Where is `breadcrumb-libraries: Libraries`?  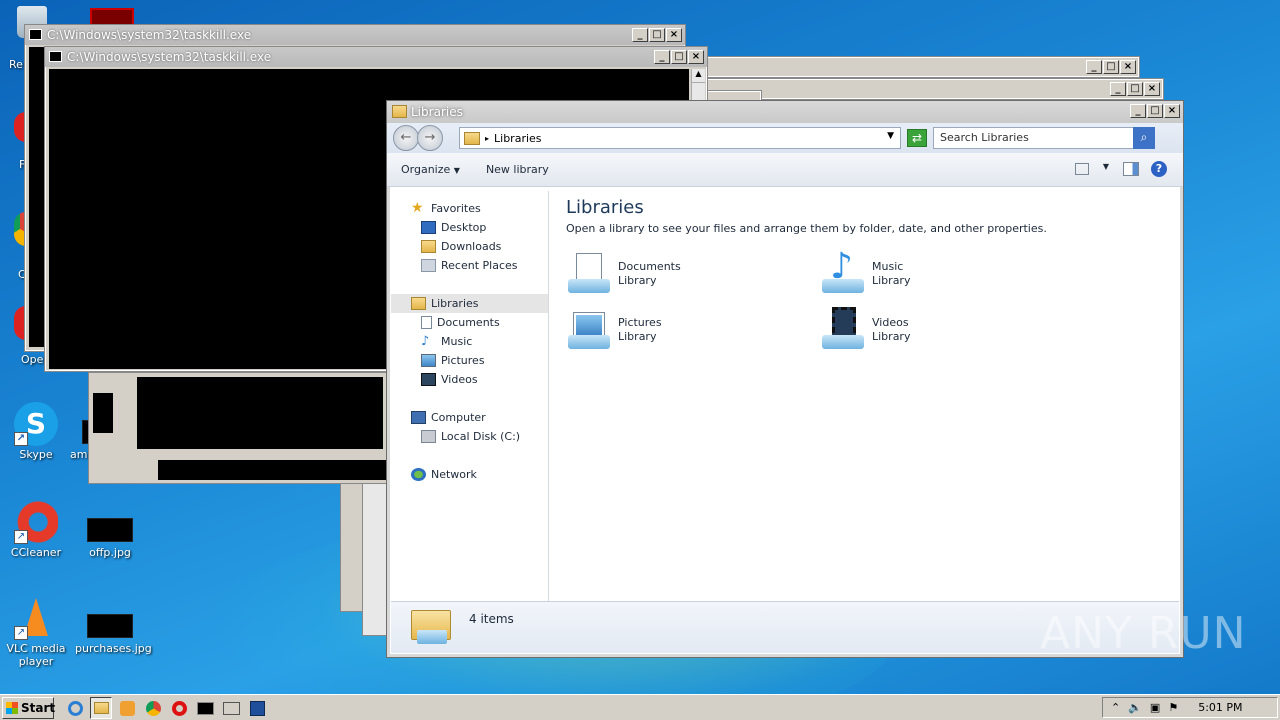 breadcrumb-libraries: Libraries is located at coordinates (518, 138).